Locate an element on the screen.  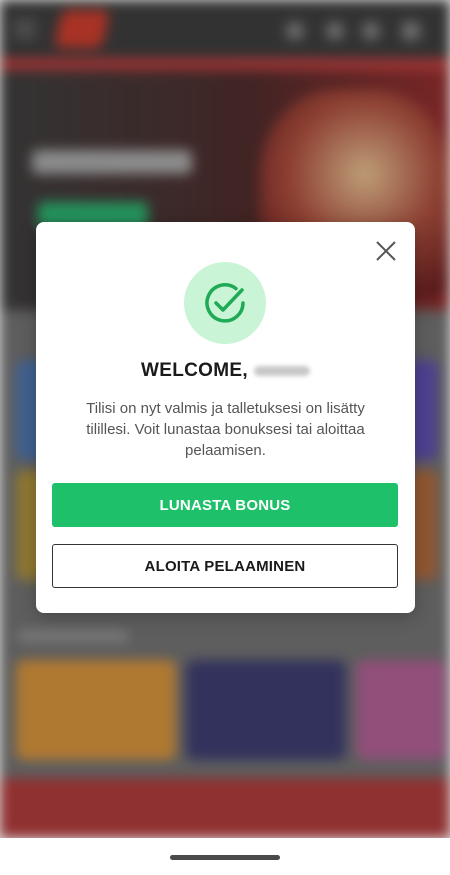
check-circle-icon is located at coordinates (225, 303).